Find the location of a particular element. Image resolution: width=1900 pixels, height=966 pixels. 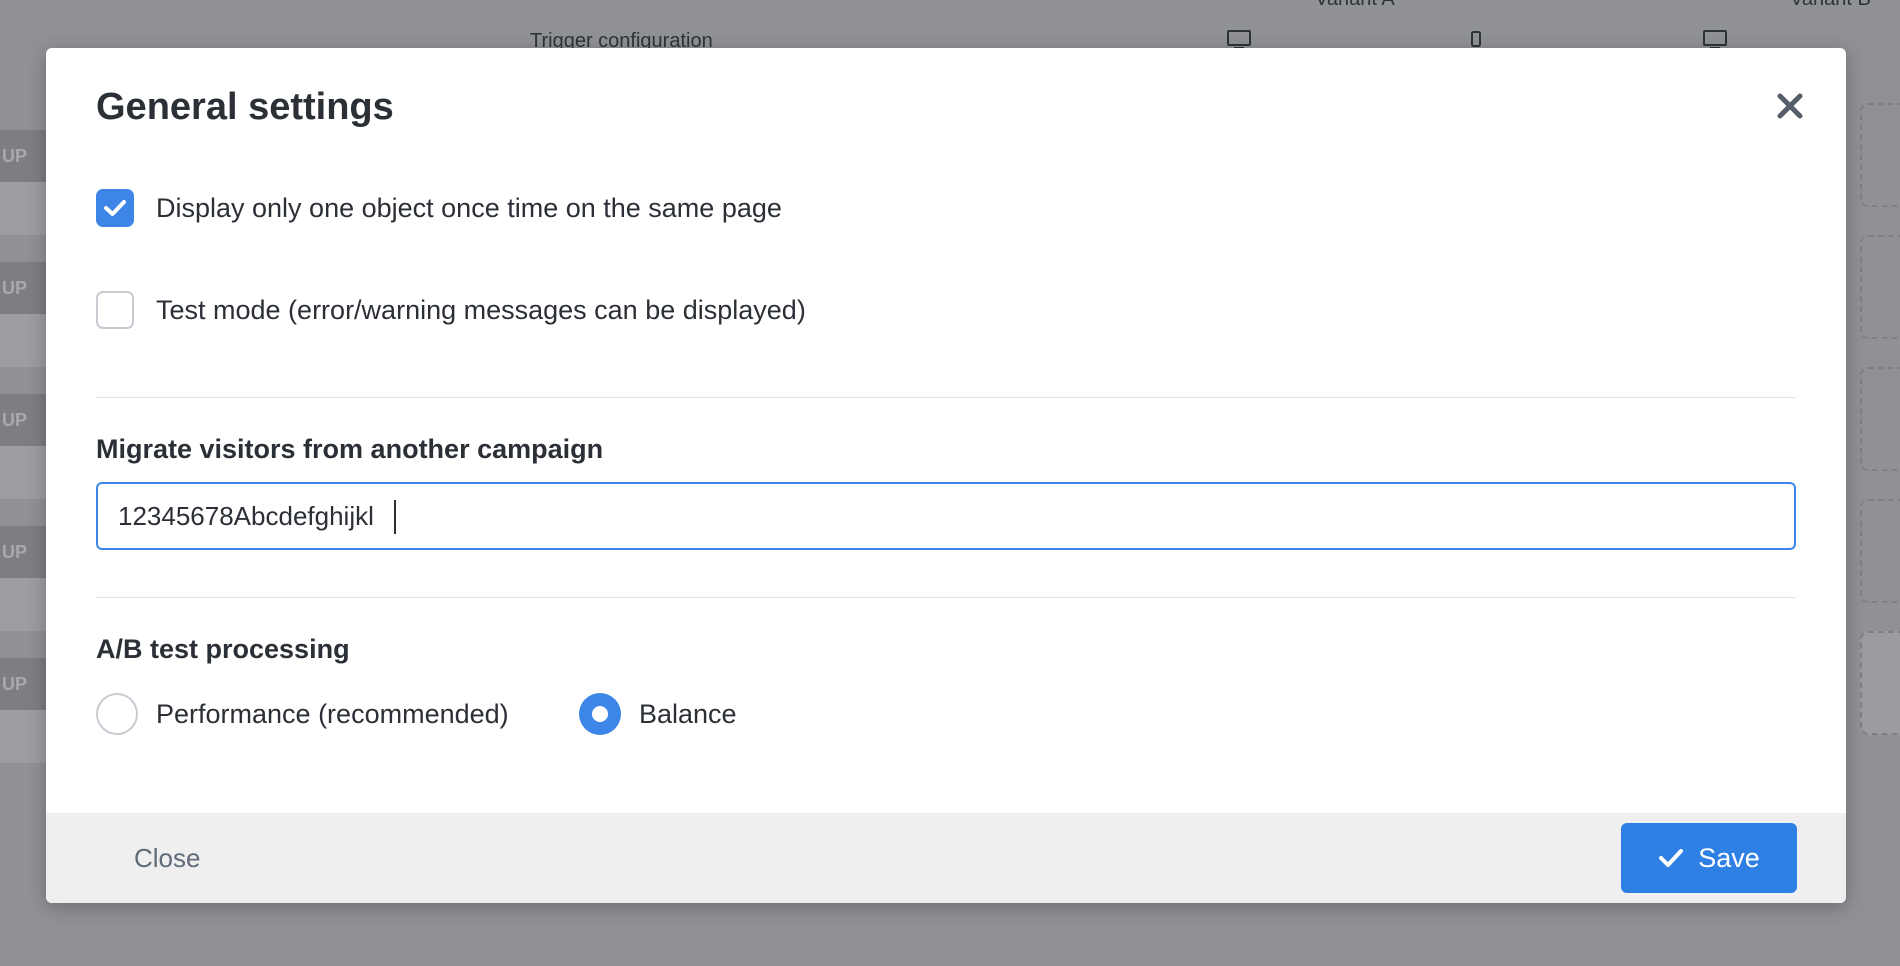

variant-b-label: Variant B is located at coordinates (1830, 5).